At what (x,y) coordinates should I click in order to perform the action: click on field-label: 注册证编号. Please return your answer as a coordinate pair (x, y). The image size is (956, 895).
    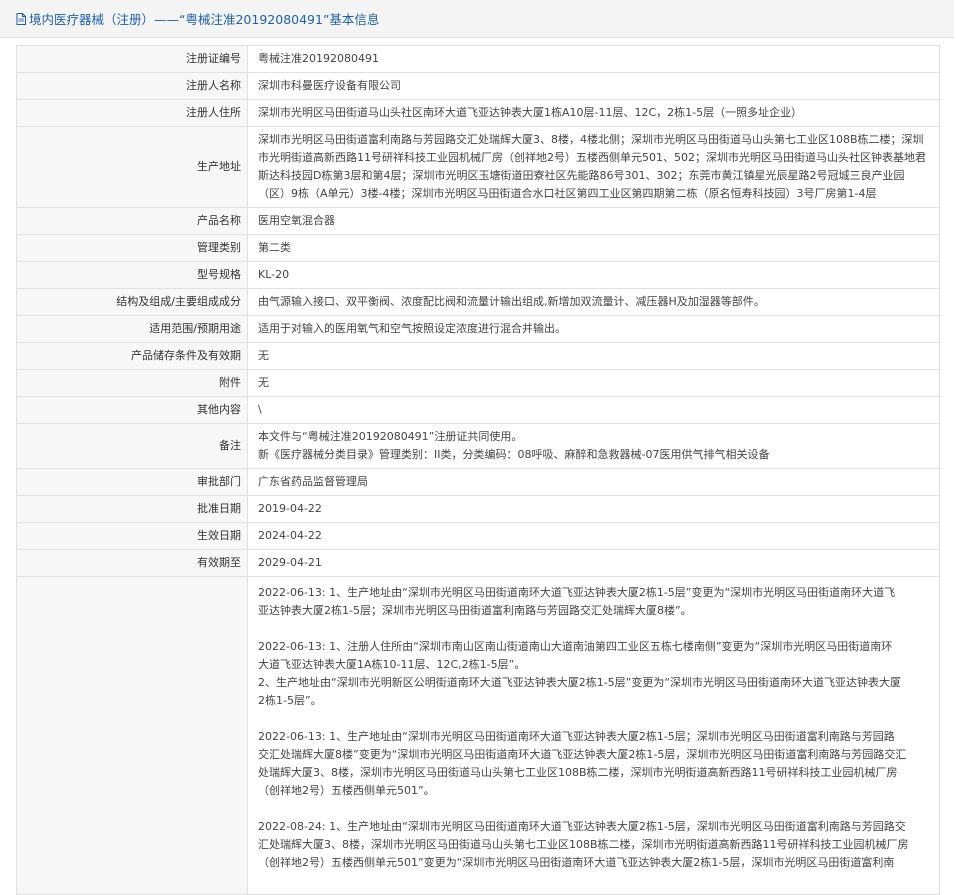
    Looking at the image, I should click on (132, 59).